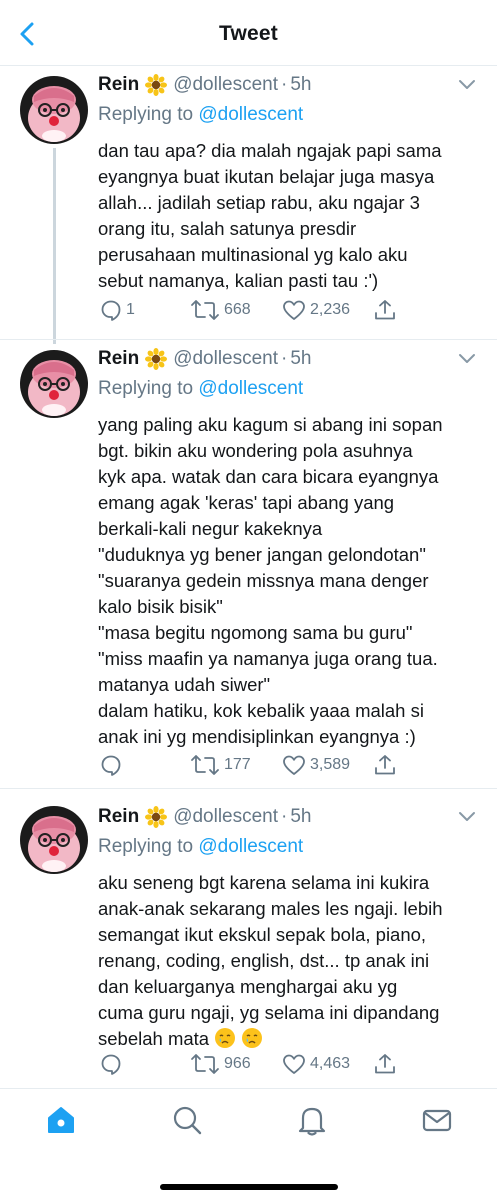 The image size is (497, 1200). What do you see at coordinates (130, 309) in the screenshot?
I see `reply-count: 1` at bounding box center [130, 309].